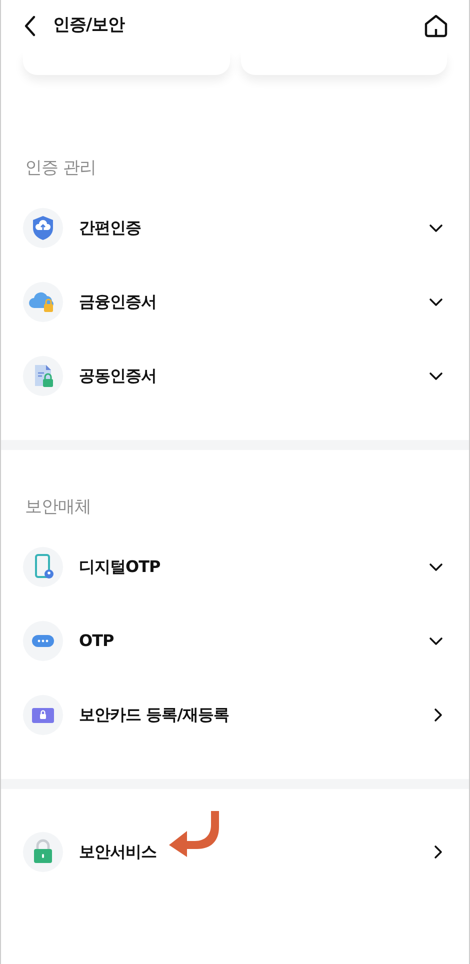 This screenshot has width=470, height=964. Describe the element at coordinates (43, 302) in the screenshot. I see `cloud-lock-icon` at that location.